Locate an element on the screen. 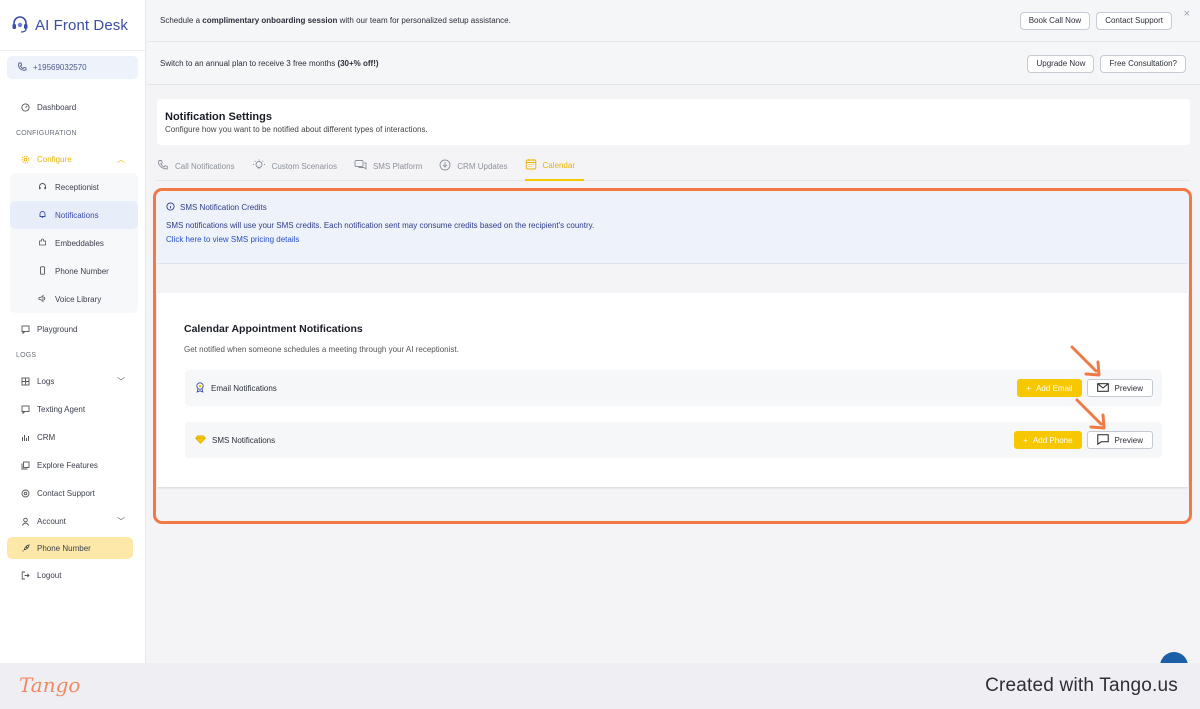 Image resolution: width=1200 pixels, height=709 pixels. rocket-icon is located at coordinates (25, 548).